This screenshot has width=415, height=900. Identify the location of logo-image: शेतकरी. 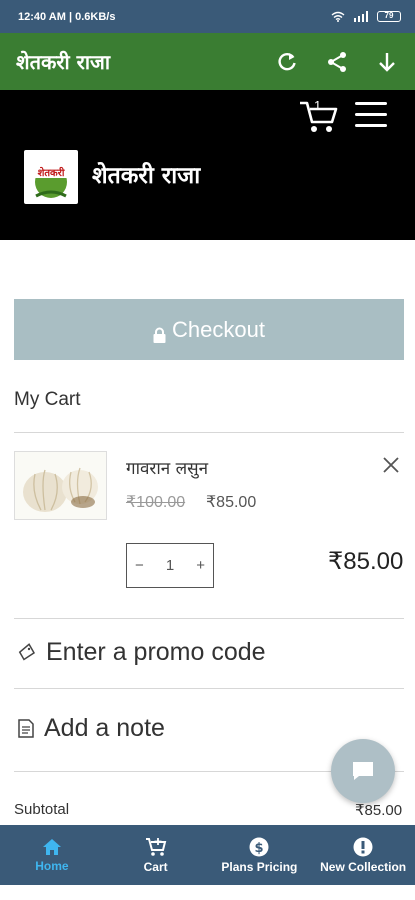
(51, 182).